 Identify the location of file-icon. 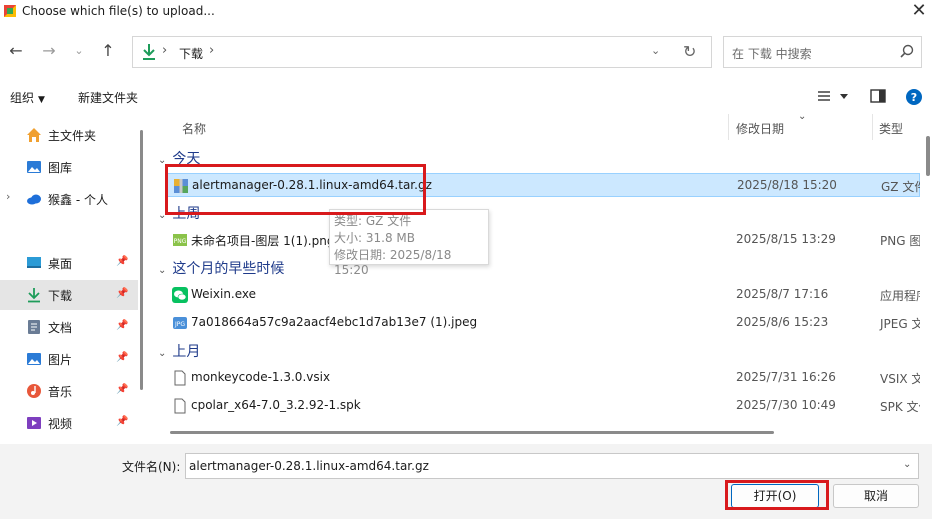
(180, 378).